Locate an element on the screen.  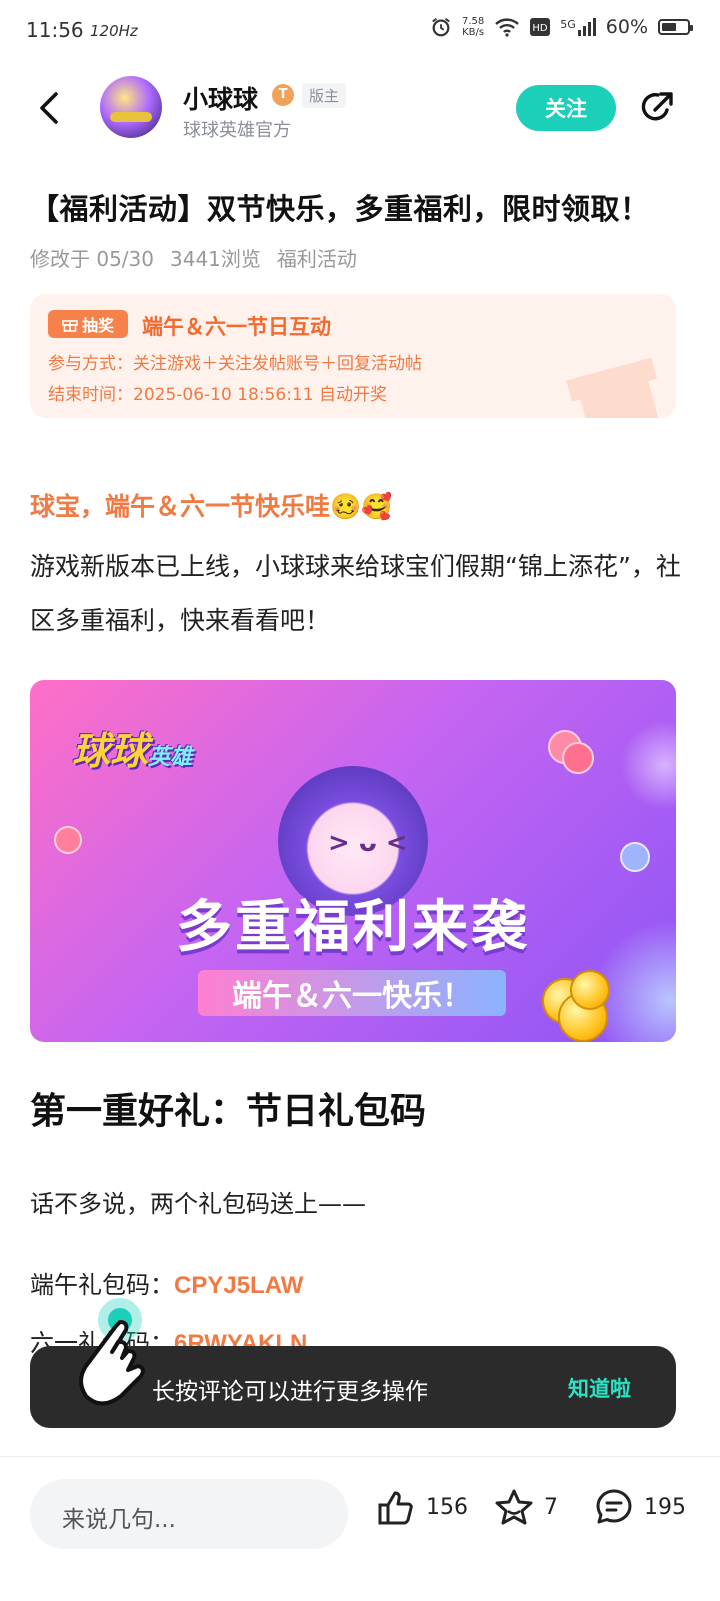
section-title: 第一重好礼：节日礼包码 is located at coordinates (228, 1111).